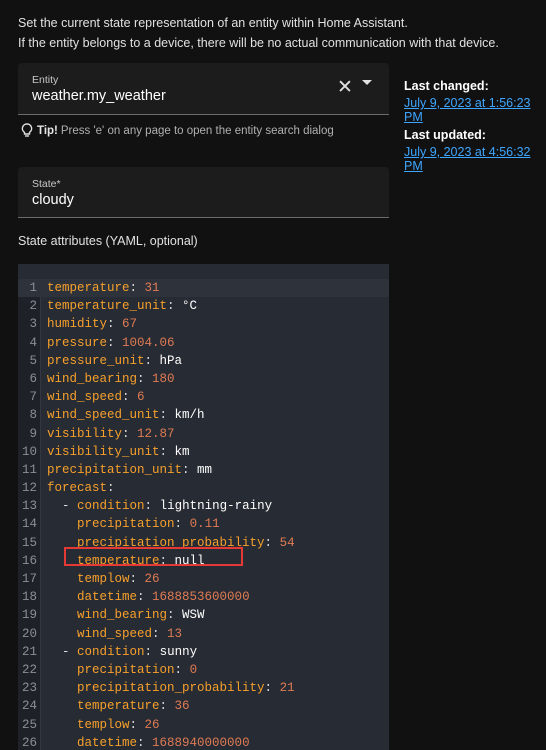  Describe the element at coordinates (130, 469) in the screenshot. I see `code-text: precipitation_unit: mm` at that location.